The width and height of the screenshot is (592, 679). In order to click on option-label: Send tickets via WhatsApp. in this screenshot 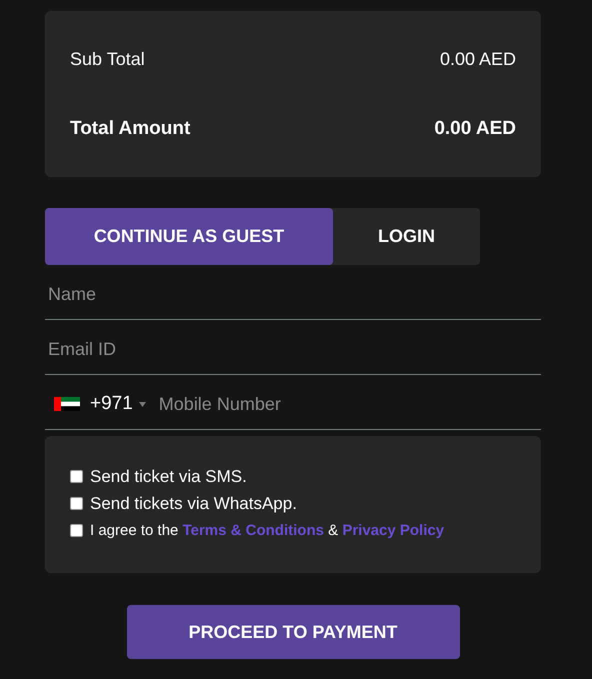, I will do `click(193, 504)`.